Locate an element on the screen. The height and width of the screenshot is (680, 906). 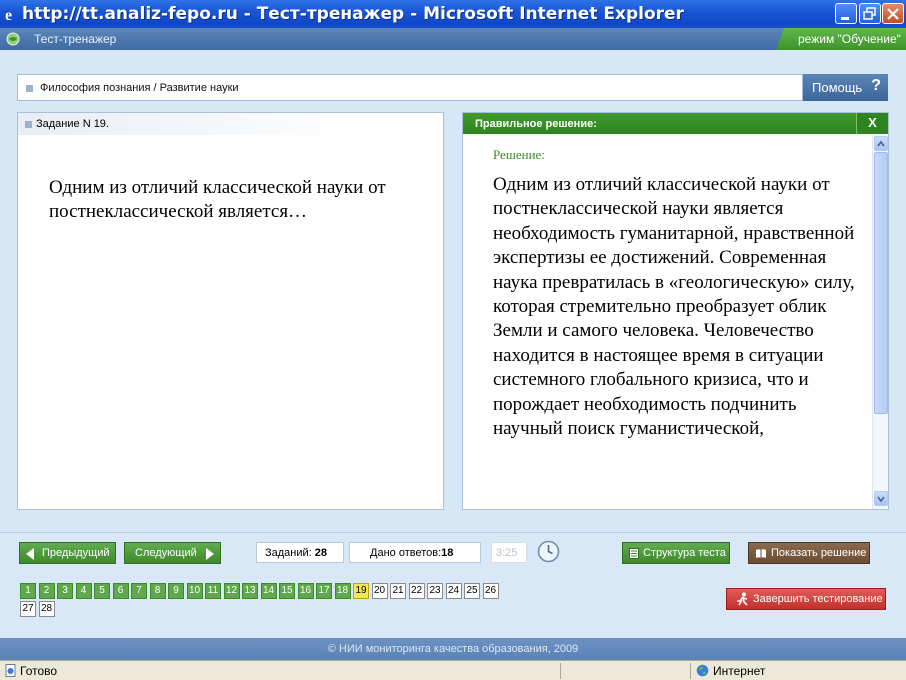
question-number-7: 7 is located at coordinates (139, 591).